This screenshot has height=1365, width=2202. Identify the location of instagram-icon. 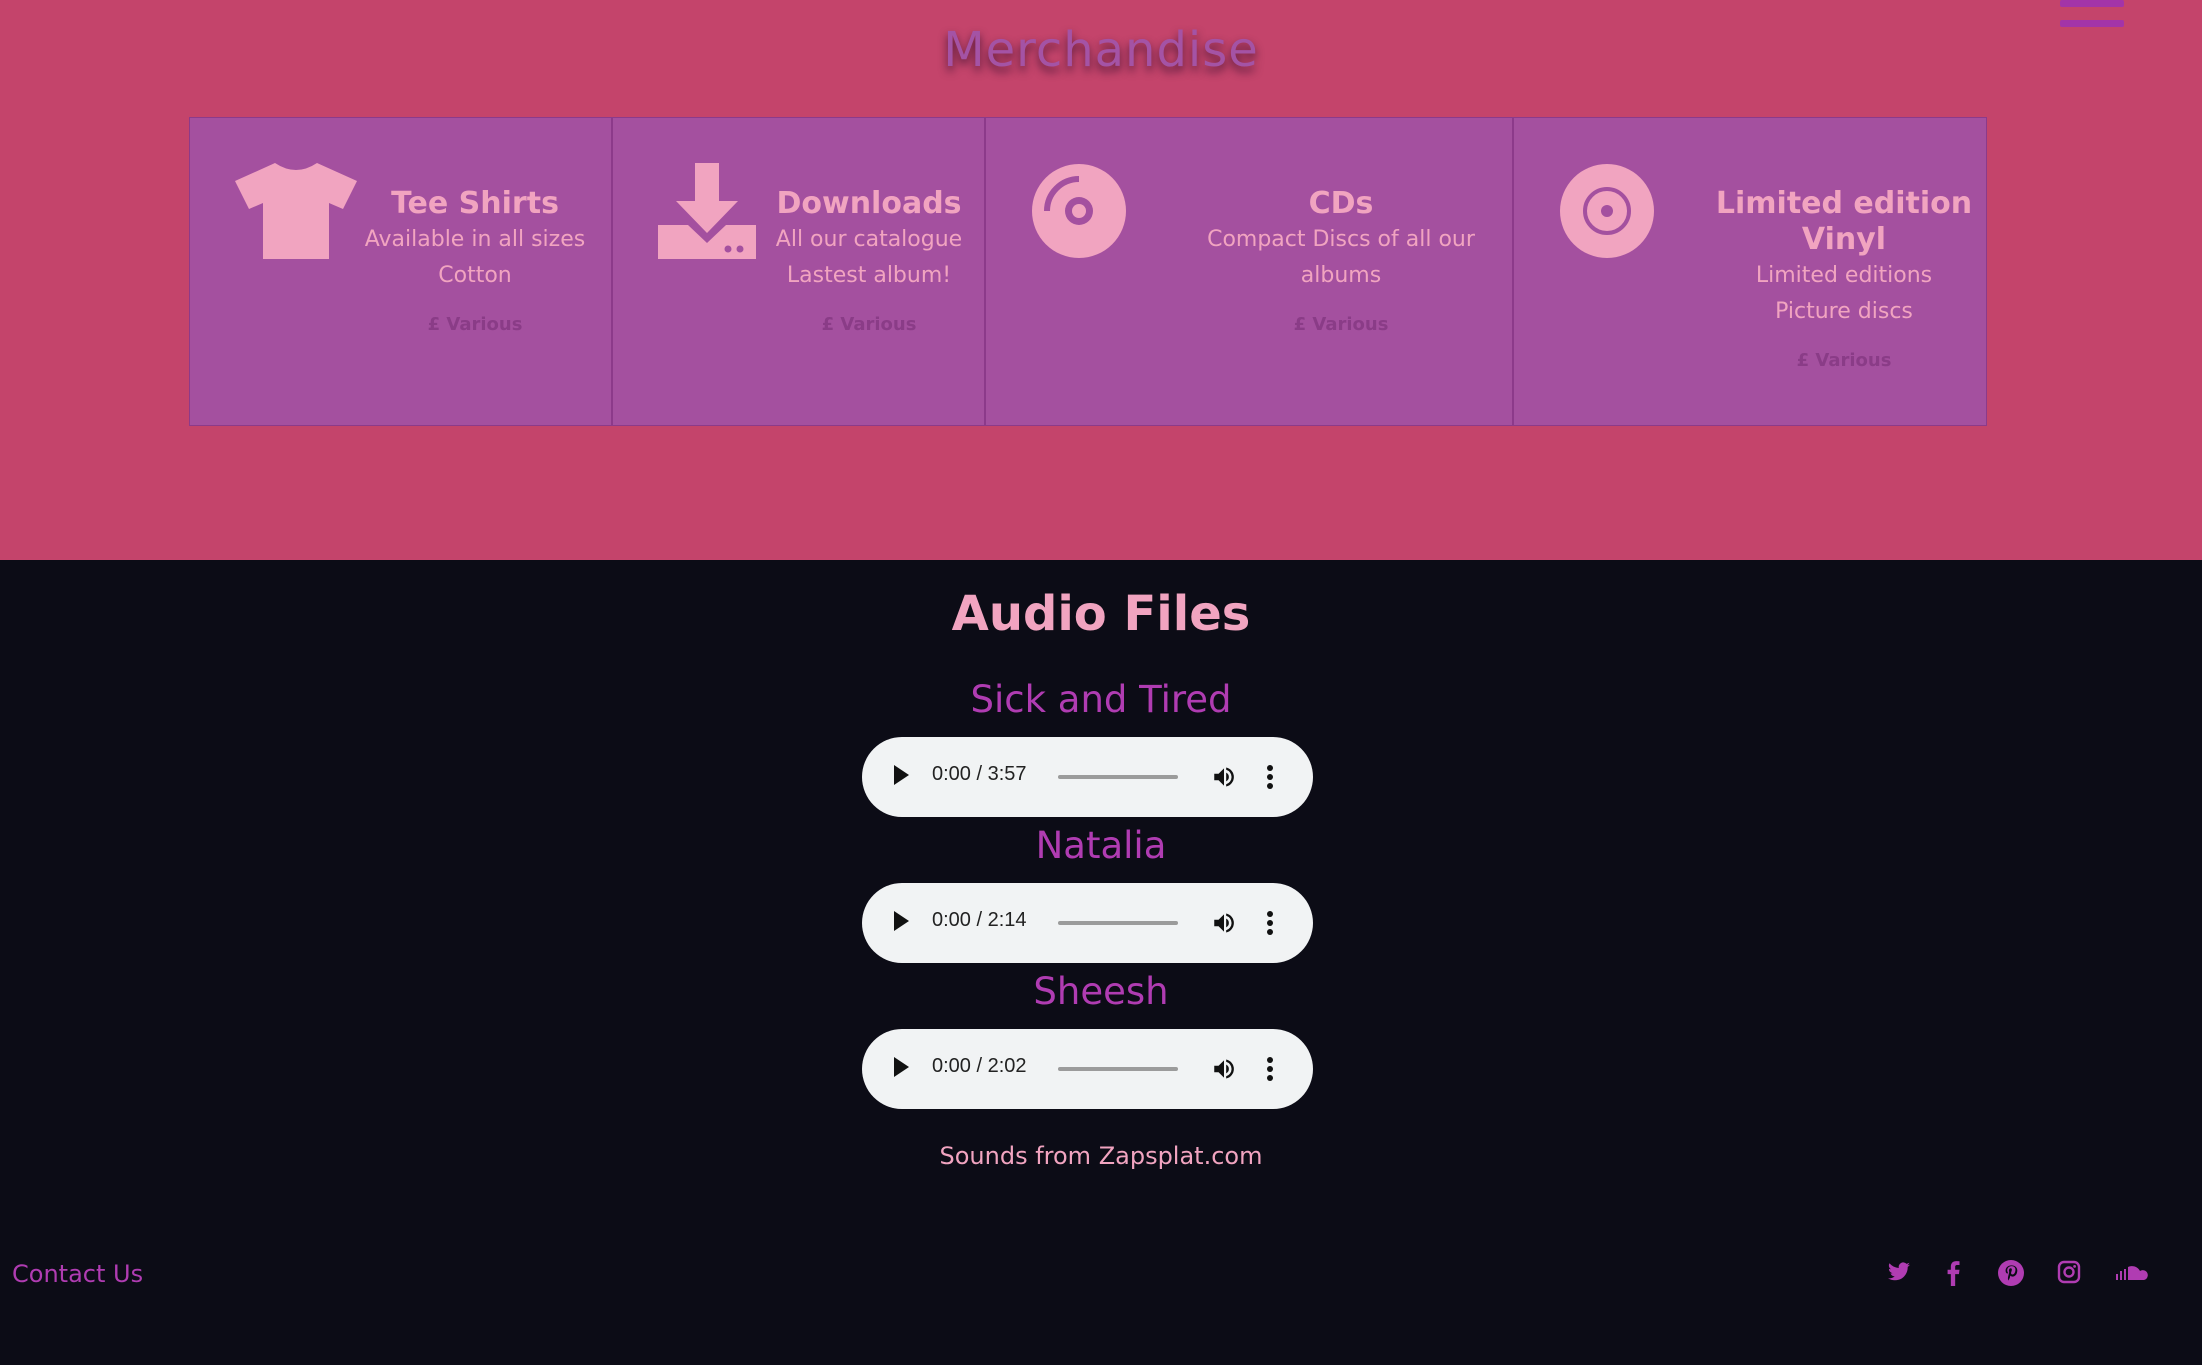
(2069, 1272).